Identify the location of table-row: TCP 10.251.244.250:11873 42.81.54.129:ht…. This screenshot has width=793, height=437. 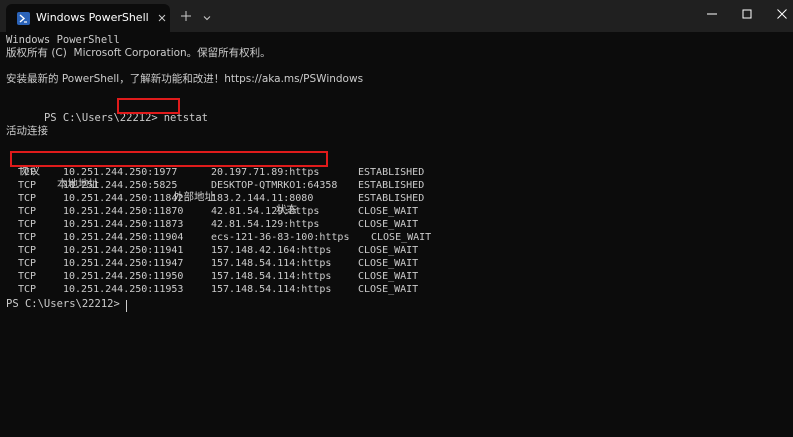
(218, 224).